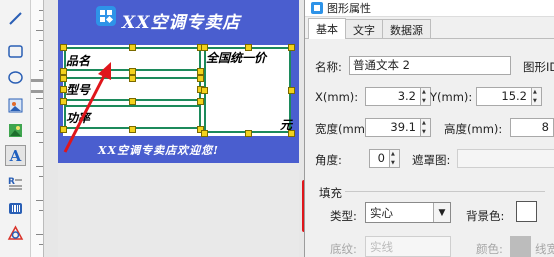  Describe the element at coordinates (381, 247) in the screenshot. I see `texture-value: 实线` at that location.